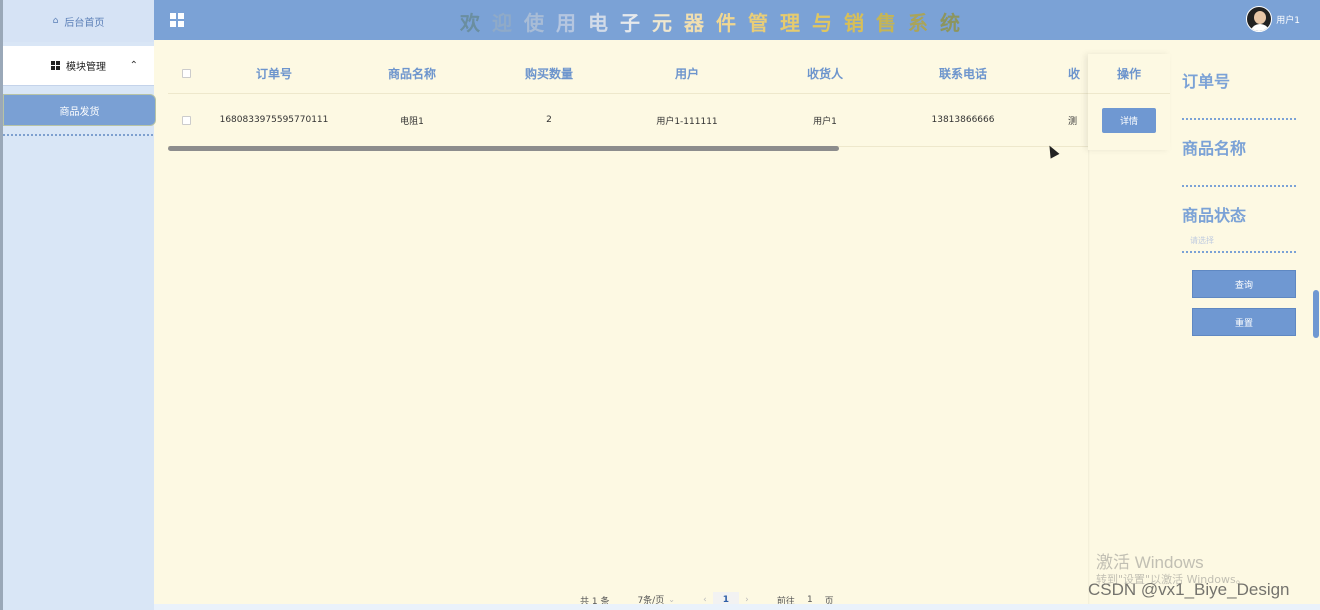  What do you see at coordinates (476, 23) in the screenshot?
I see `title-char: 欢` at bounding box center [476, 23].